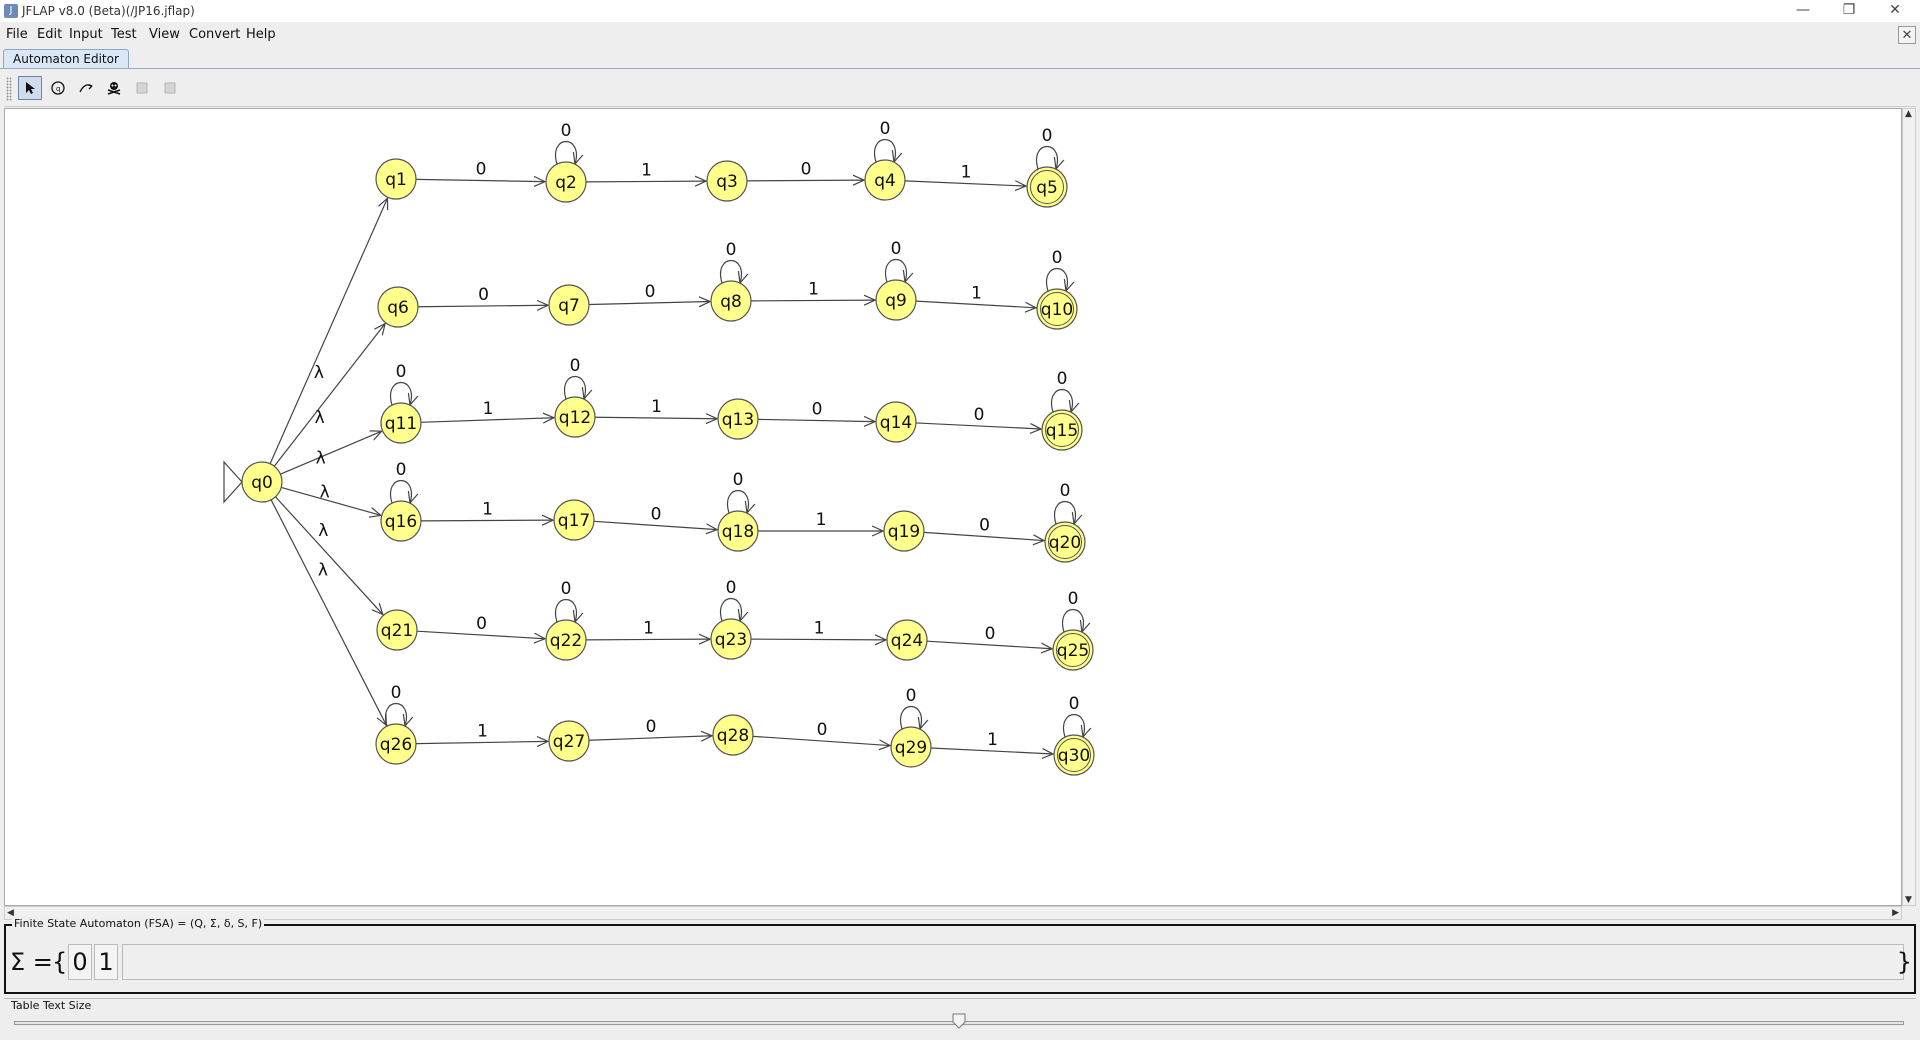 Image resolution: width=1920 pixels, height=1040 pixels. Describe the element at coordinates (319, 373) in the screenshot. I see `transition-label: λ` at that location.